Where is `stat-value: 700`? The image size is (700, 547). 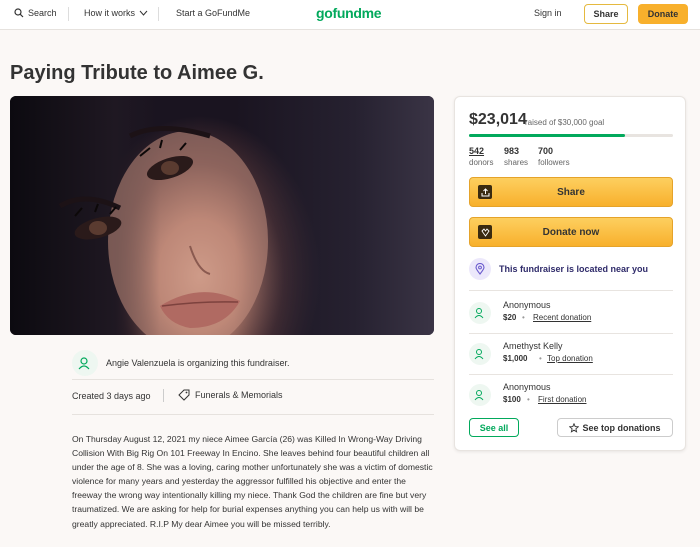
stat-value: 700 is located at coordinates (546, 151).